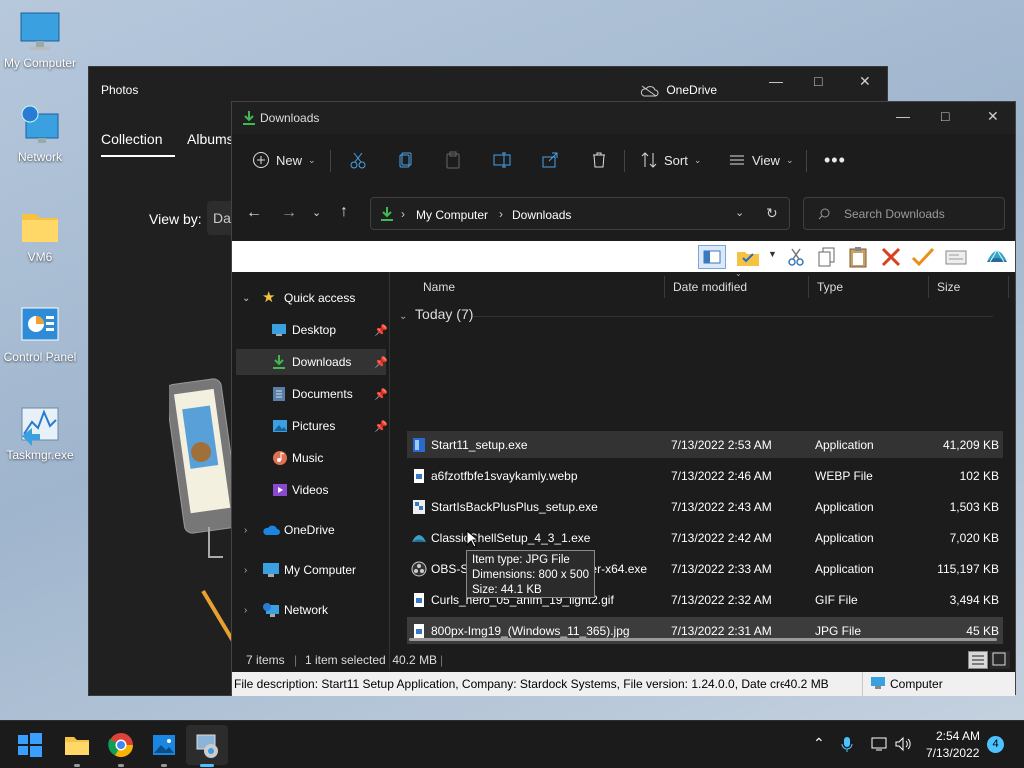 This screenshot has width=1024, height=768. What do you see at coordinates (739, 212) in the screenshot?
I see `address-history-dropdown: ⌄` at bounding box center [739, 212].